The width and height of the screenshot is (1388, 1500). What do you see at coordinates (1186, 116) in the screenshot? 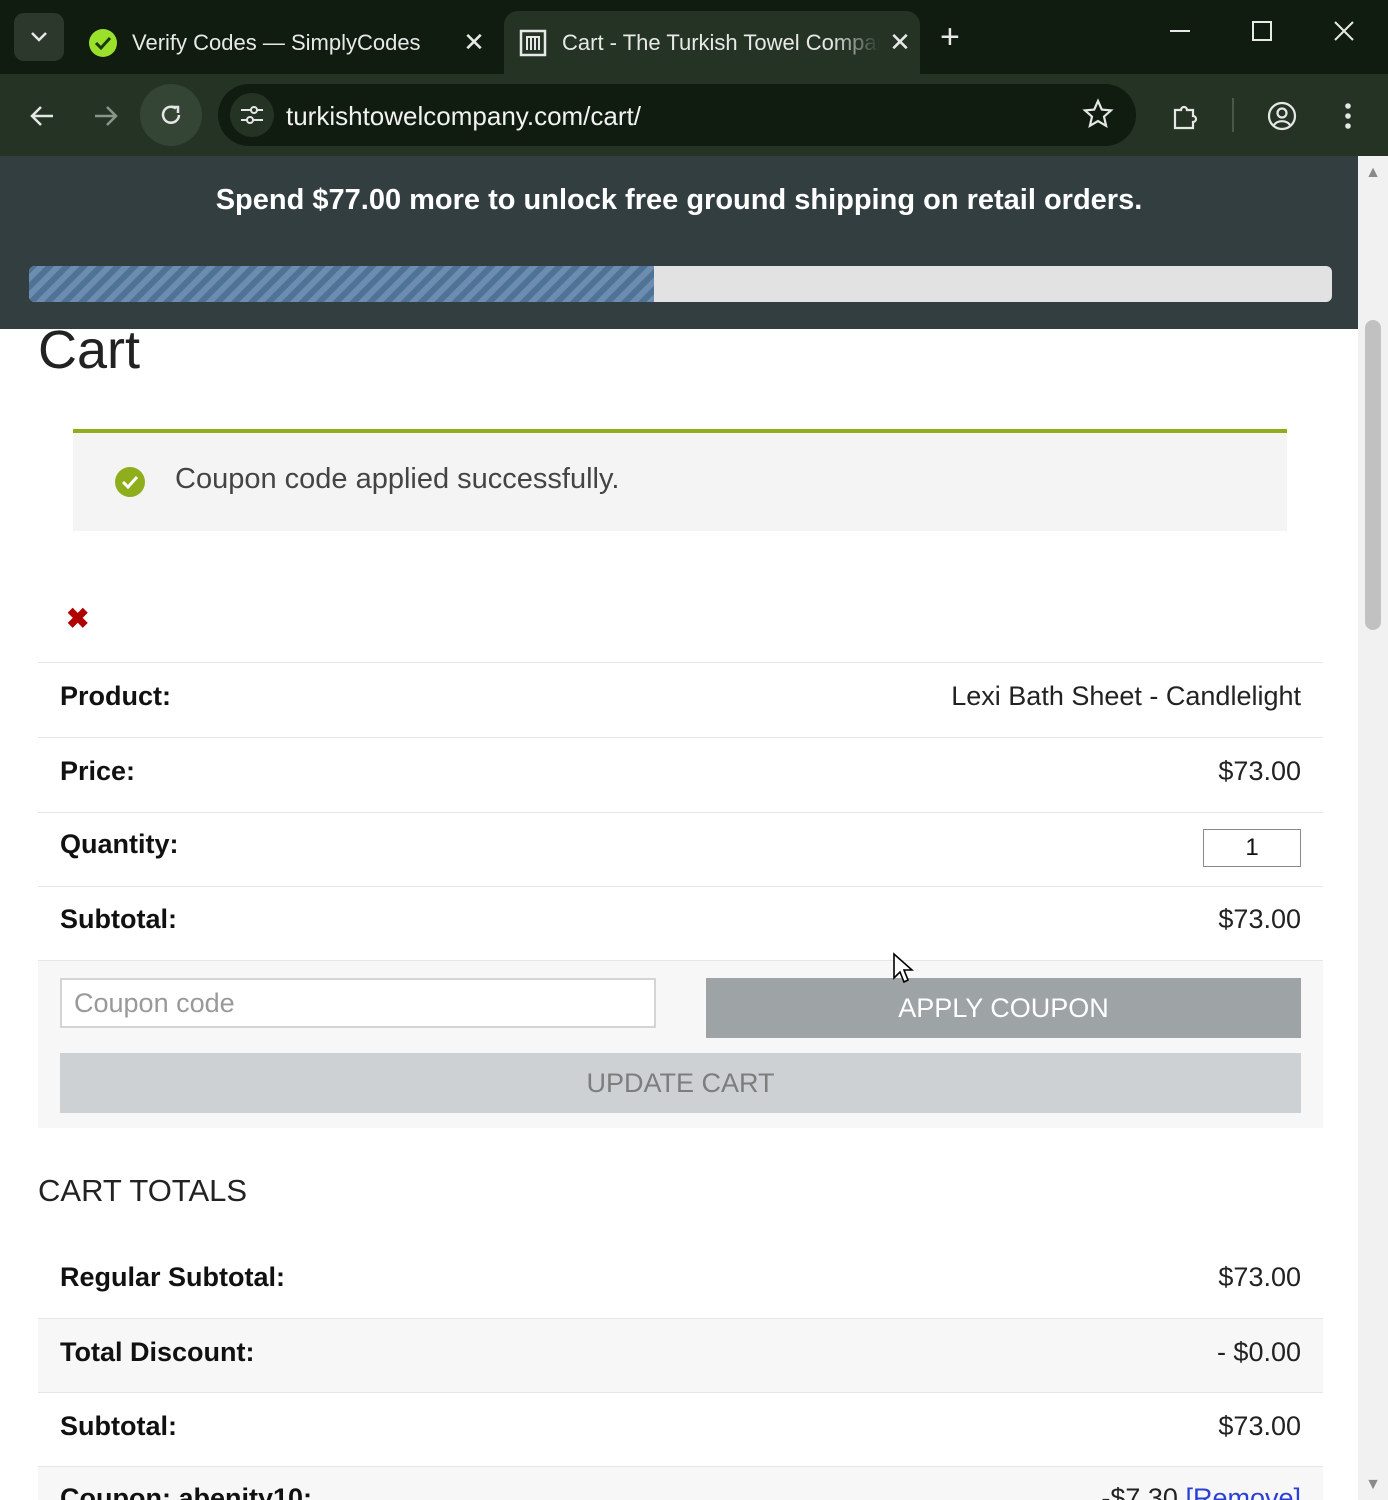
I see `extensions-puzzle-icon` at bounding box center [1186, 116].